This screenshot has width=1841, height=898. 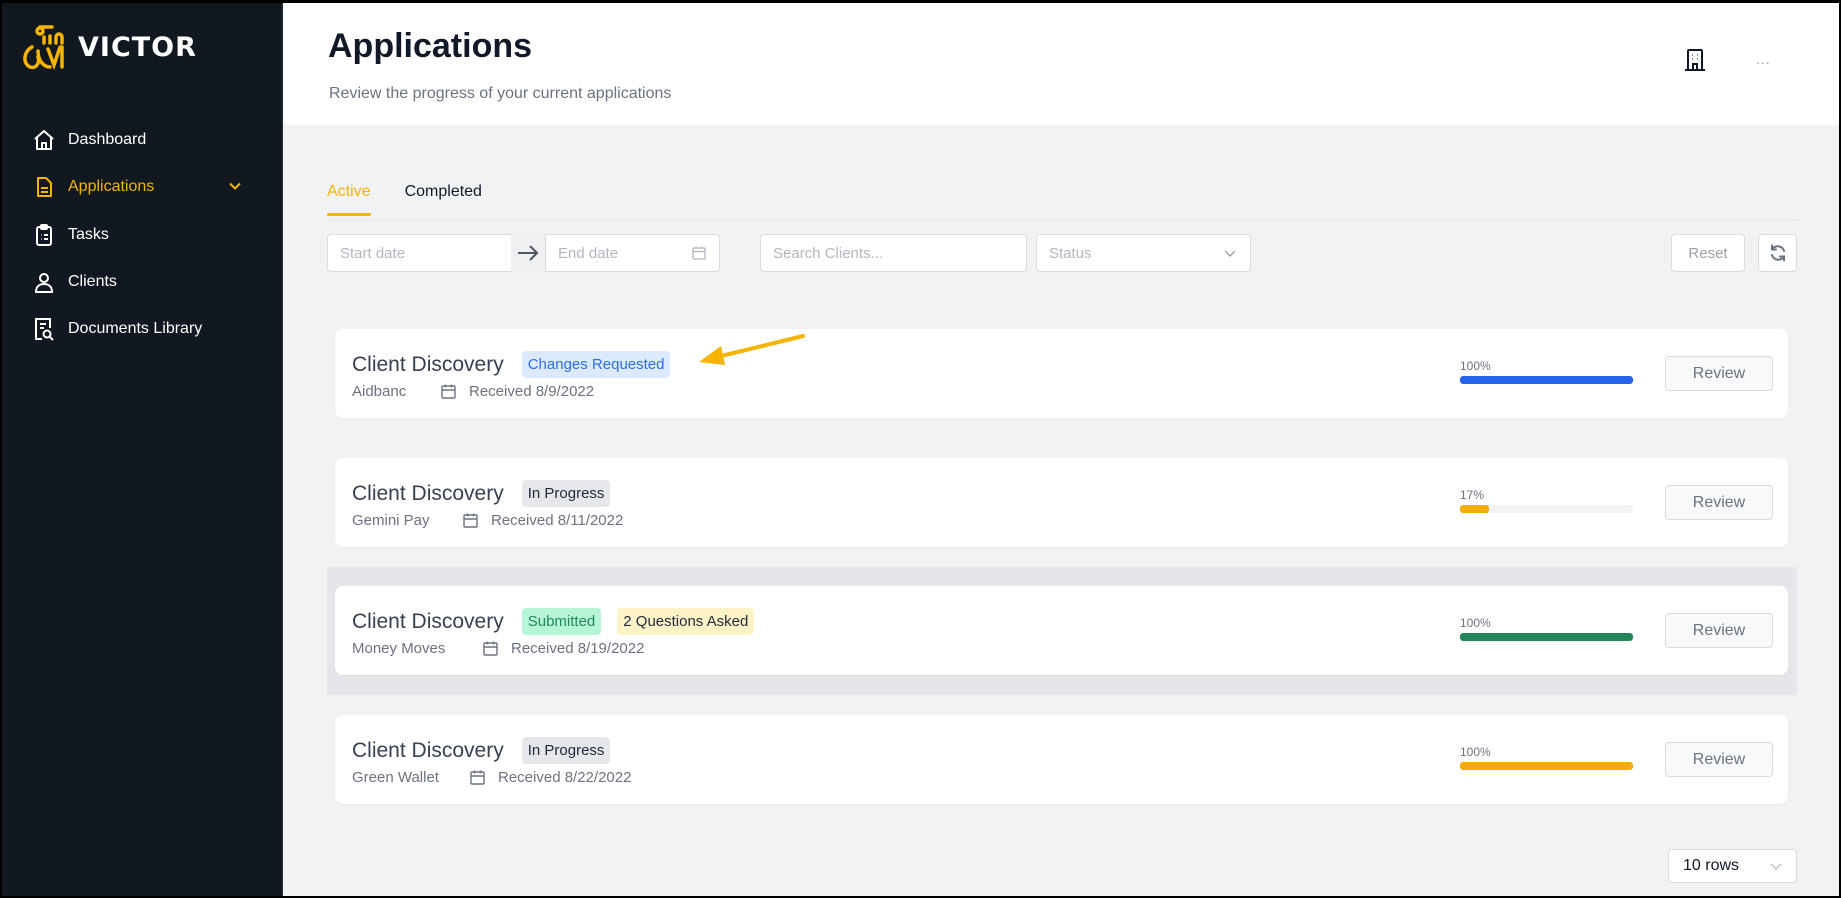 I want to click on user-icon, so click(x=44, y=282).